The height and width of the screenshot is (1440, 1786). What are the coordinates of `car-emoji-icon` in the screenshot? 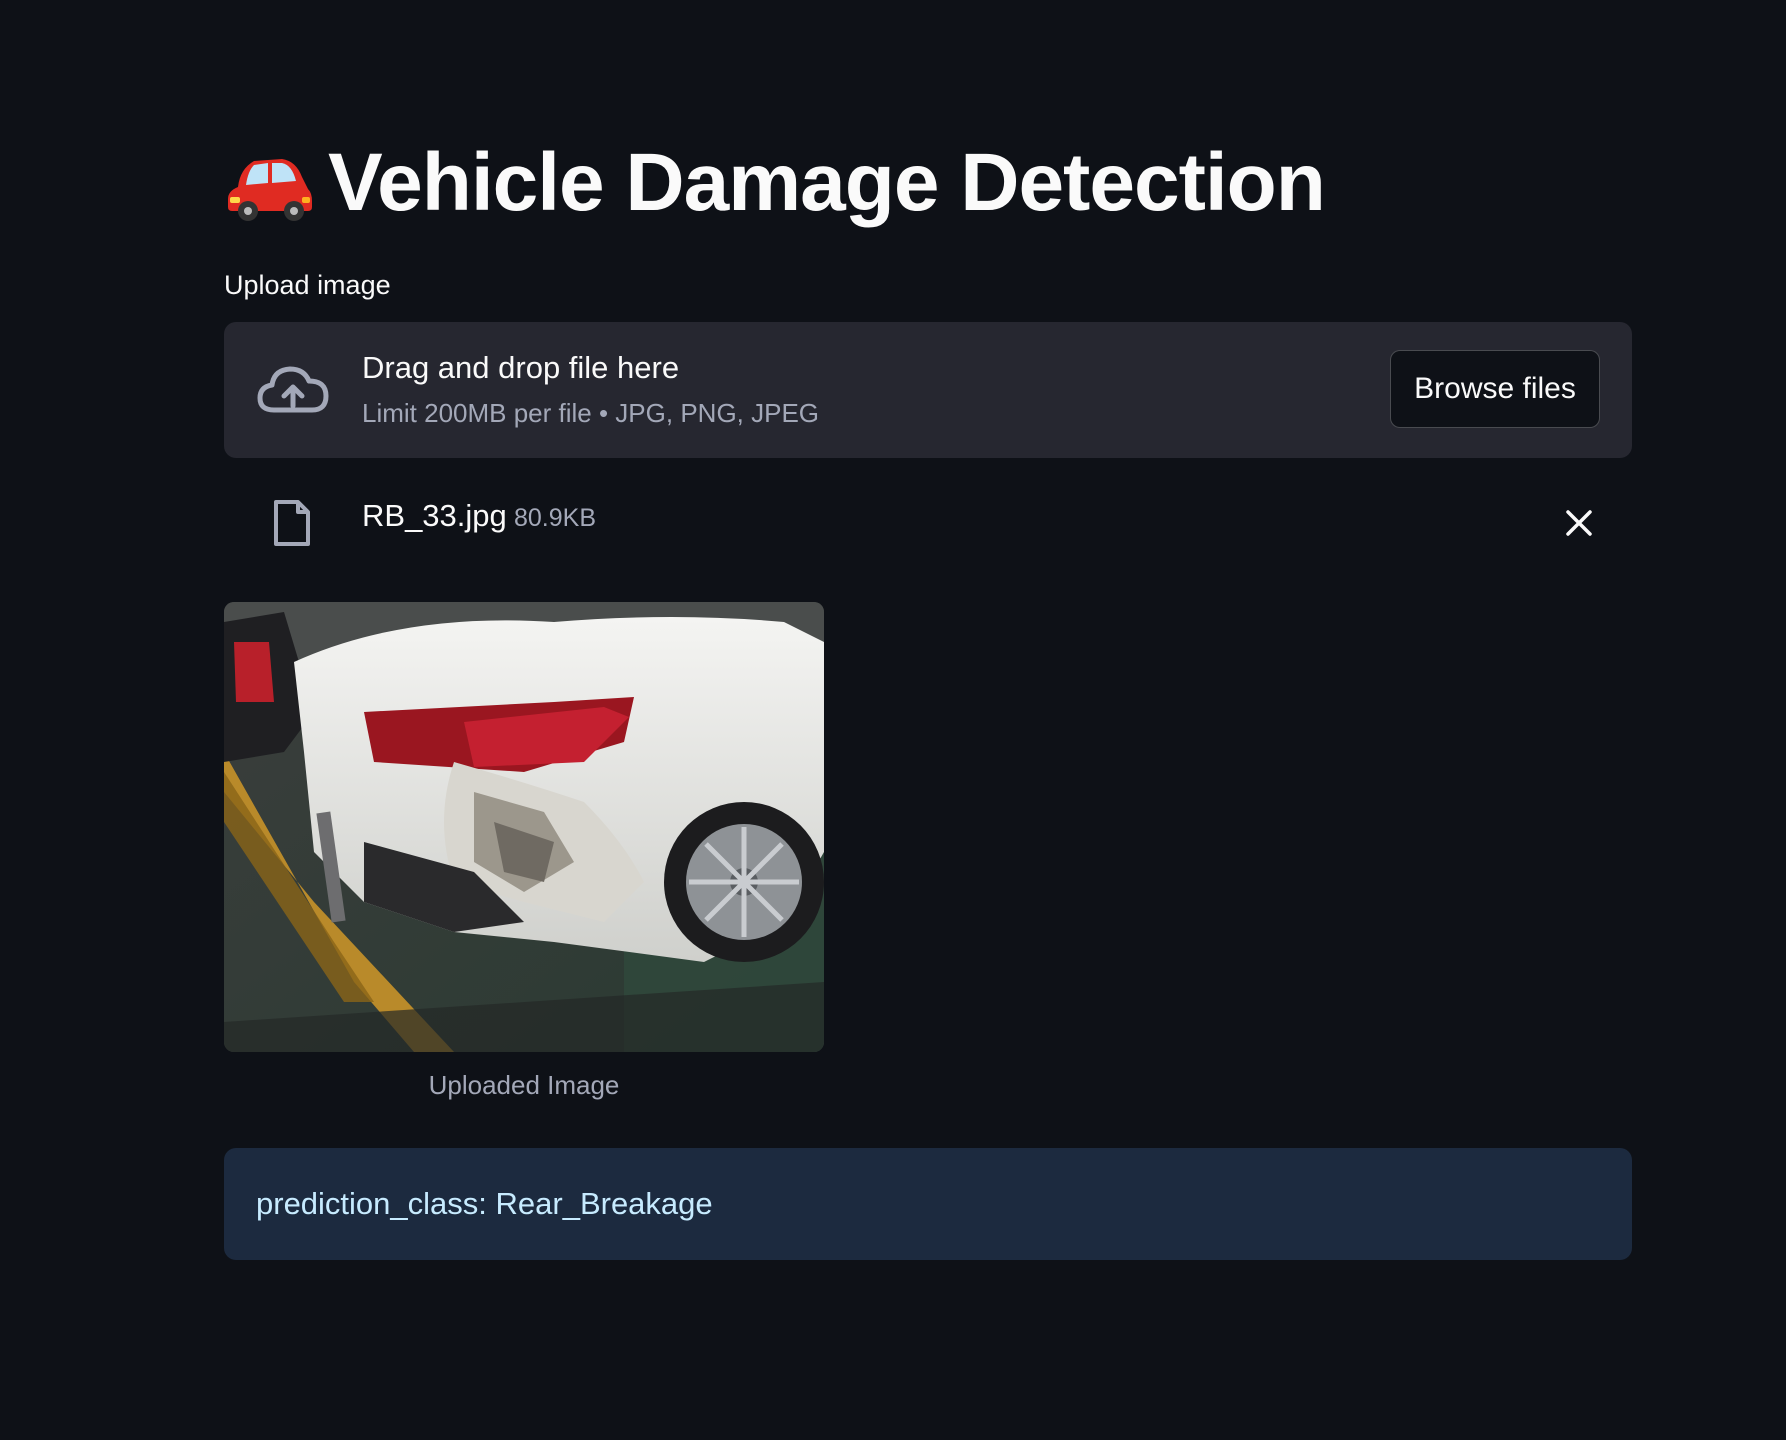 It's located at (270, 190).